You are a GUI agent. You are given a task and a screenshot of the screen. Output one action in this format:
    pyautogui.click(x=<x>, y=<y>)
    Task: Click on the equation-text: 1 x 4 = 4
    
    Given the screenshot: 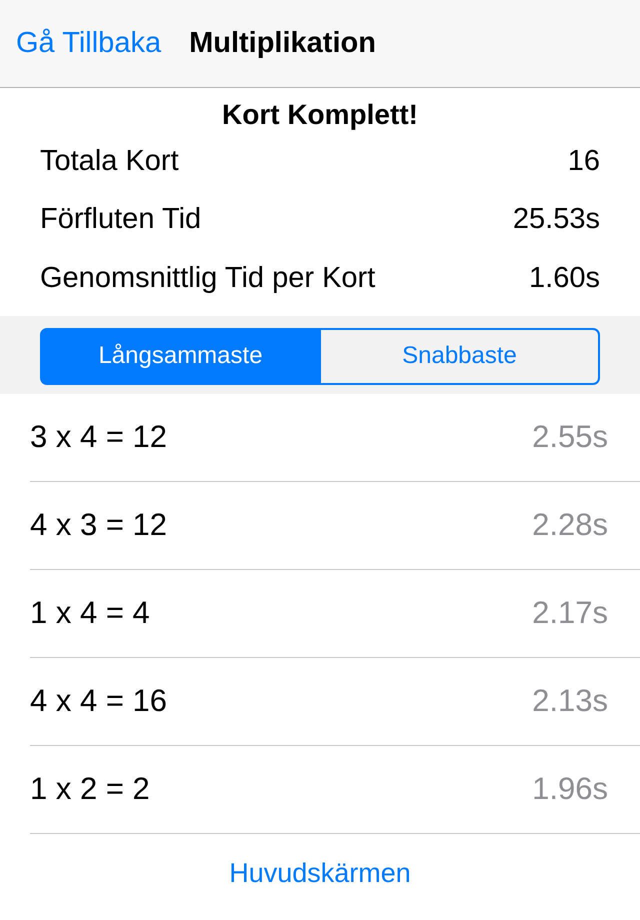 What is the action you would take?
    pyautogui.click(x=90, y=613)
    